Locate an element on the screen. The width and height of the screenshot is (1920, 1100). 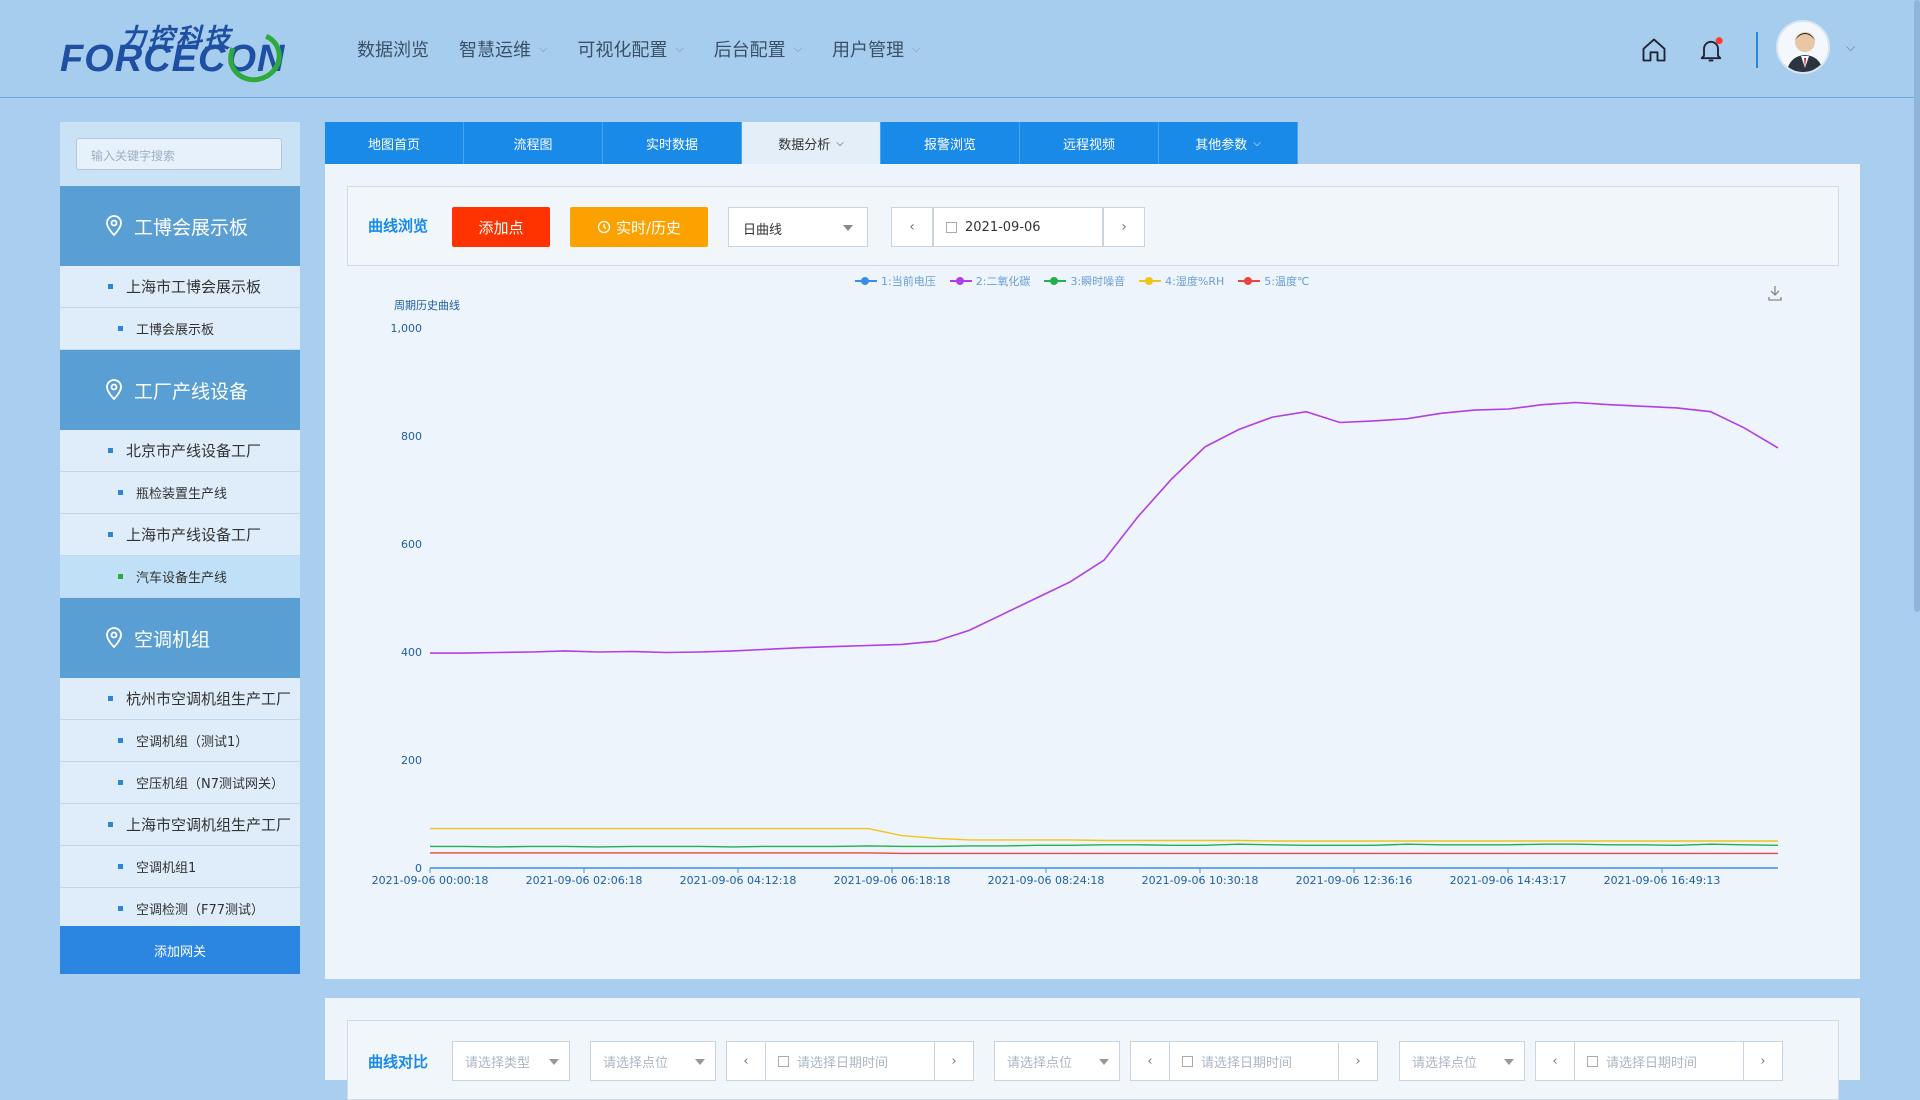
tree-item-auto-line: 汽车设备生产线 is located at coordinates (180, 577).